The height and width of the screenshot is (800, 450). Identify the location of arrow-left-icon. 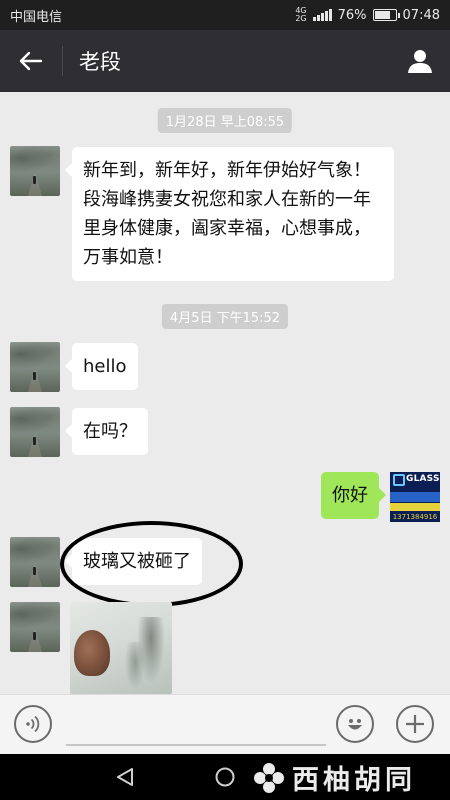
(31, 61).